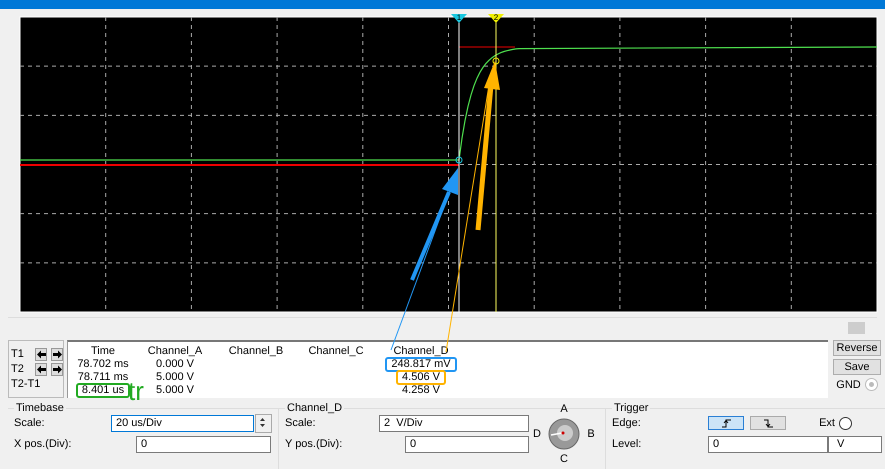 Image resolution: width=885 pixels, height=469 pixels. What do you see at coordinates (421, 390) in the screenshot?
I see `table-cell-text: 4.258 V` at bounding box center [421, 390].